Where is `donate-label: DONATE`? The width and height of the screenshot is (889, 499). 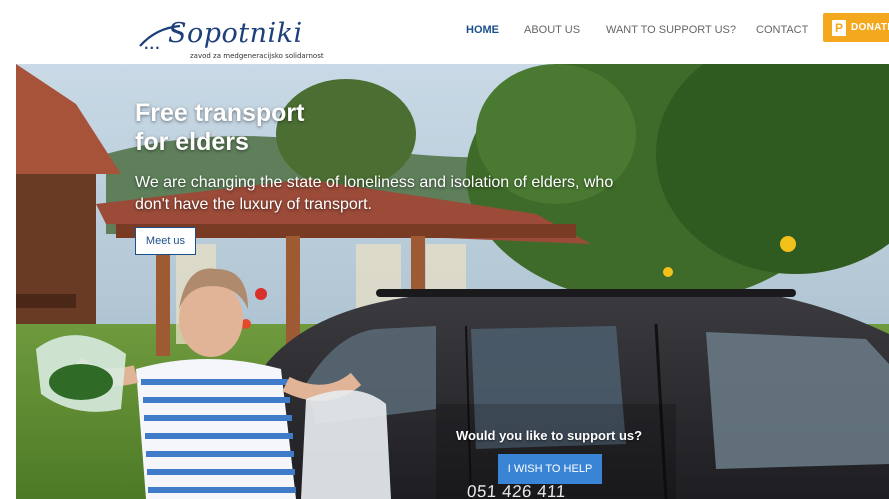 donate-label: DONATE is located at coordinates (870, 27).